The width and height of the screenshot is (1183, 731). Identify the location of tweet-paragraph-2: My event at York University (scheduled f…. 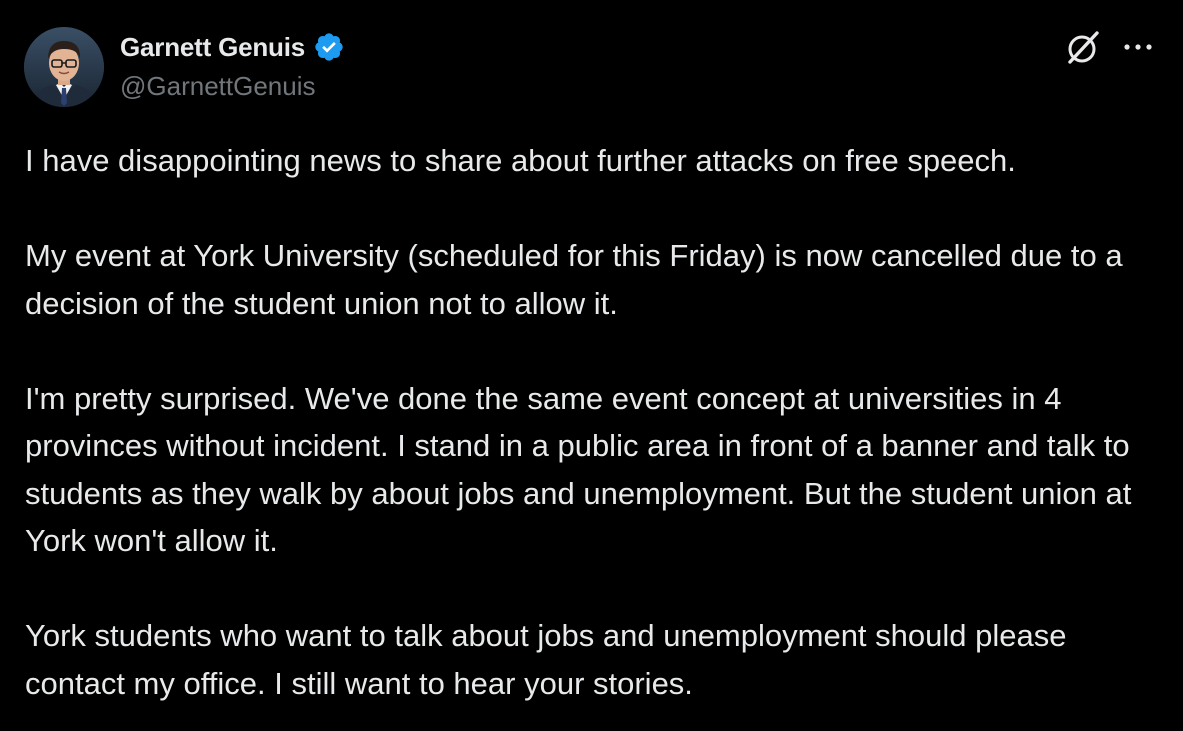
(574, 279).